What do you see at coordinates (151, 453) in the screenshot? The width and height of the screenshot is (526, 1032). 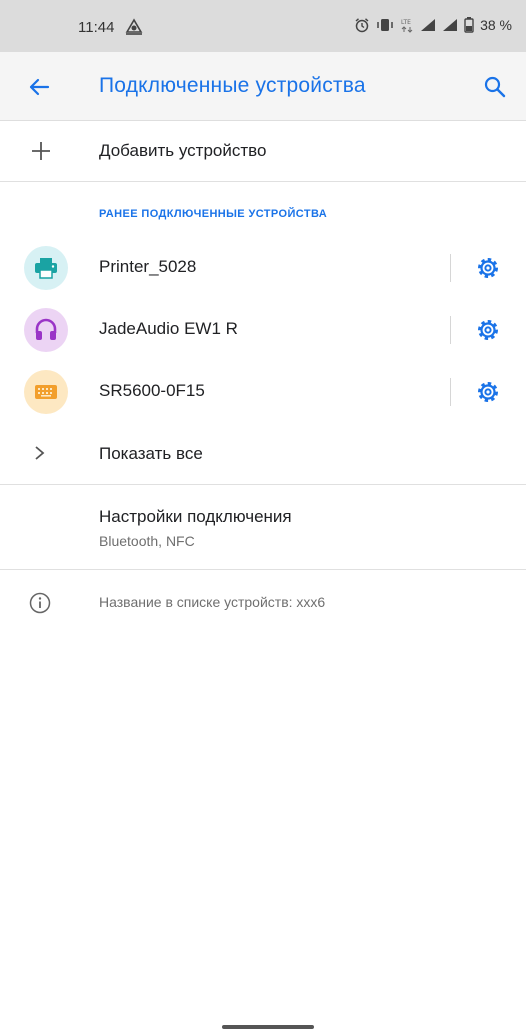 I see `show-all-label: Показать все` at bounding box center [151, 453].